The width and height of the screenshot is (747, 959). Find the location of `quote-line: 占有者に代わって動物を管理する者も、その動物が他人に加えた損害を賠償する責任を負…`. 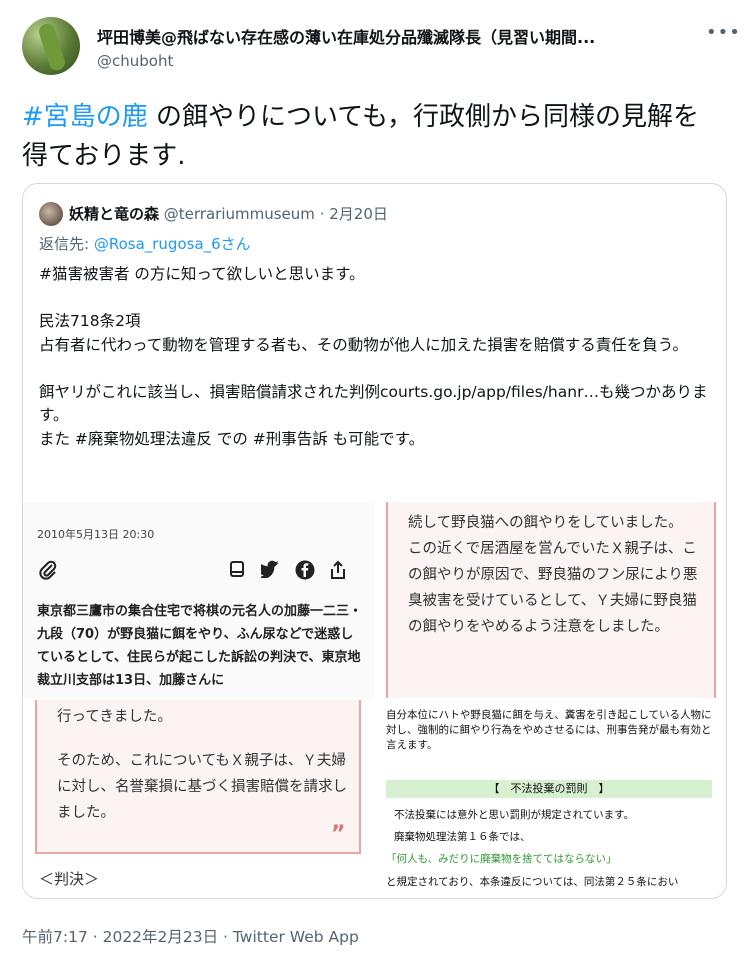

quote-line: 占有者に代わって動物を管理する者も、その動物が他人に加えた損害を賠償する責任を負… is located at coordinates (363, 344).